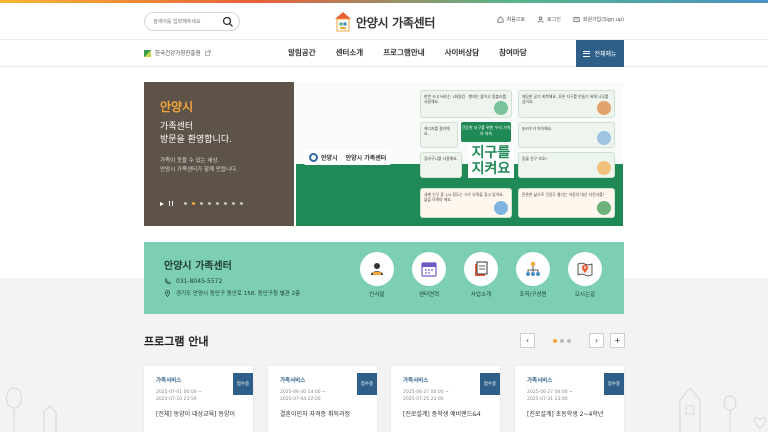  Describe the element at coordinates (147, 53) in the screenshot. I see `partner-logo-icon` at that location.